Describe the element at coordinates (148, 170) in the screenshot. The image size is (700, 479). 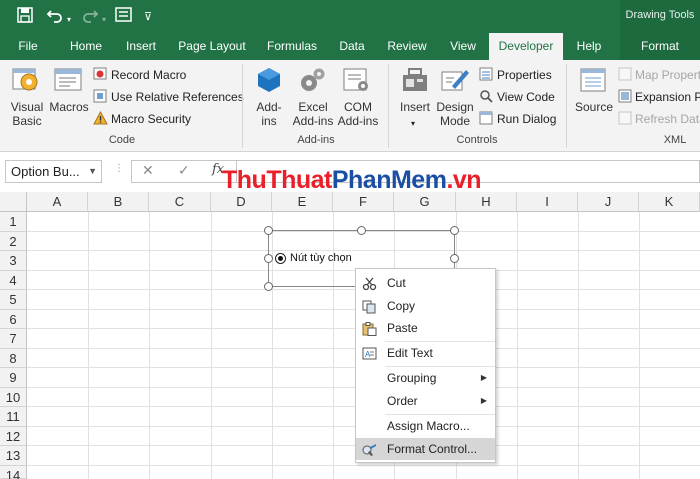
I see `cancel-icon: ✕` at that location.